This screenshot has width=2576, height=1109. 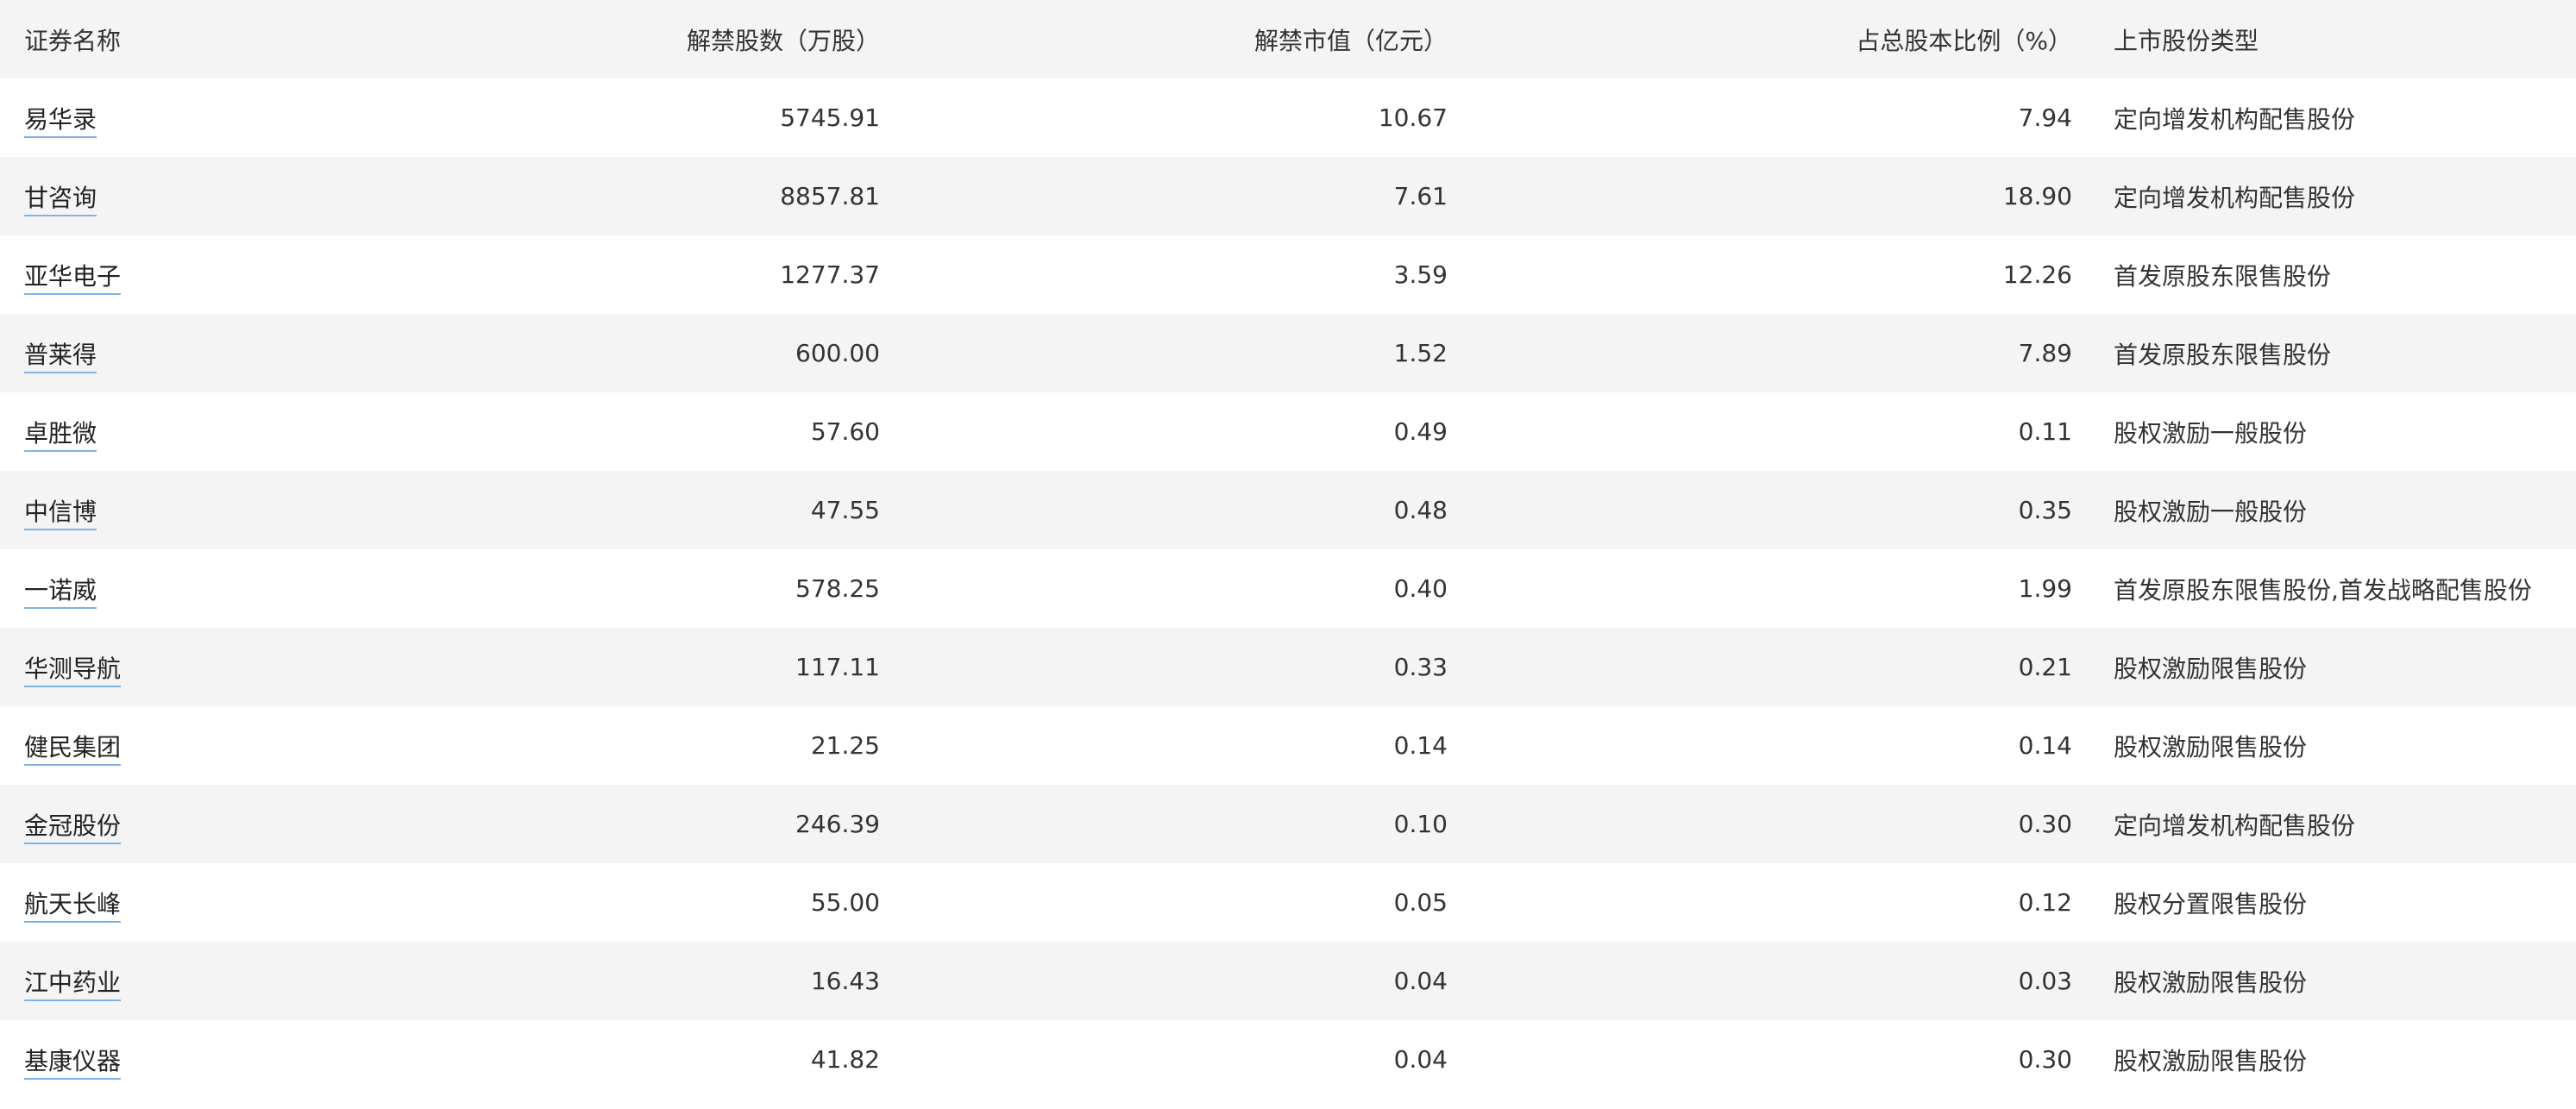 What do you see at coordinates (1420, 353) in the screenshot?
I see `unlock-value-cell: 1.52` at bounding box center [1420, 353].